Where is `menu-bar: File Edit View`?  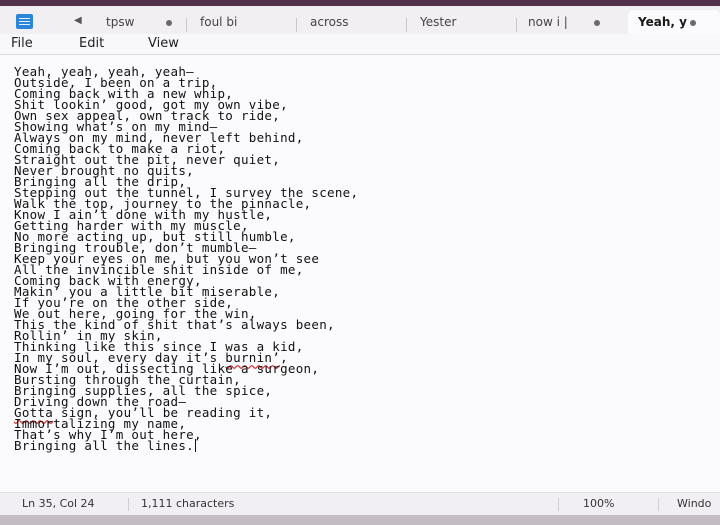 menu-bar: File Edit View is located at coordinates (360, 44).